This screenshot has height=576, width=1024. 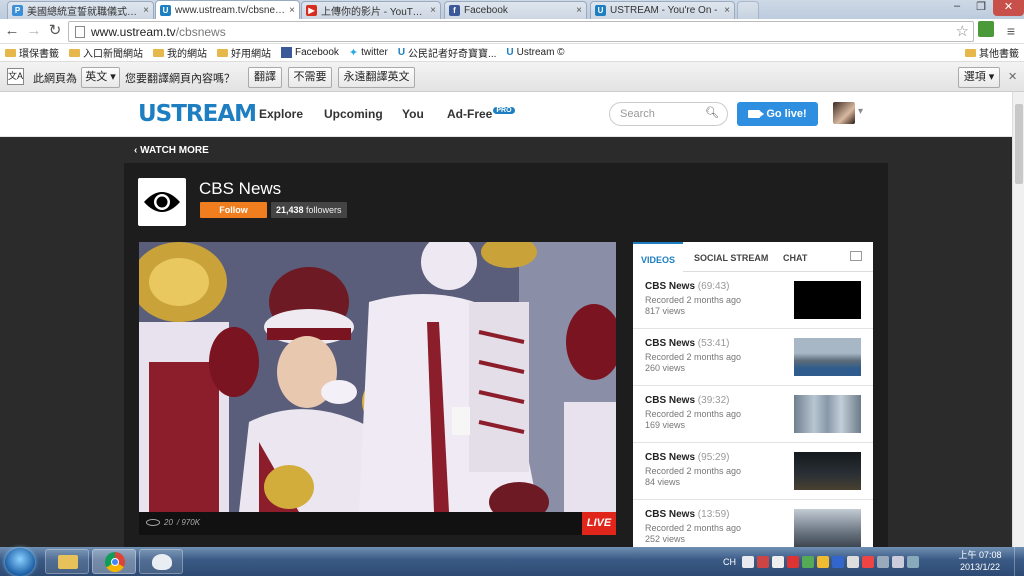 I want to click on bookmark-item: 我的網站, so click(x=180, y=52).